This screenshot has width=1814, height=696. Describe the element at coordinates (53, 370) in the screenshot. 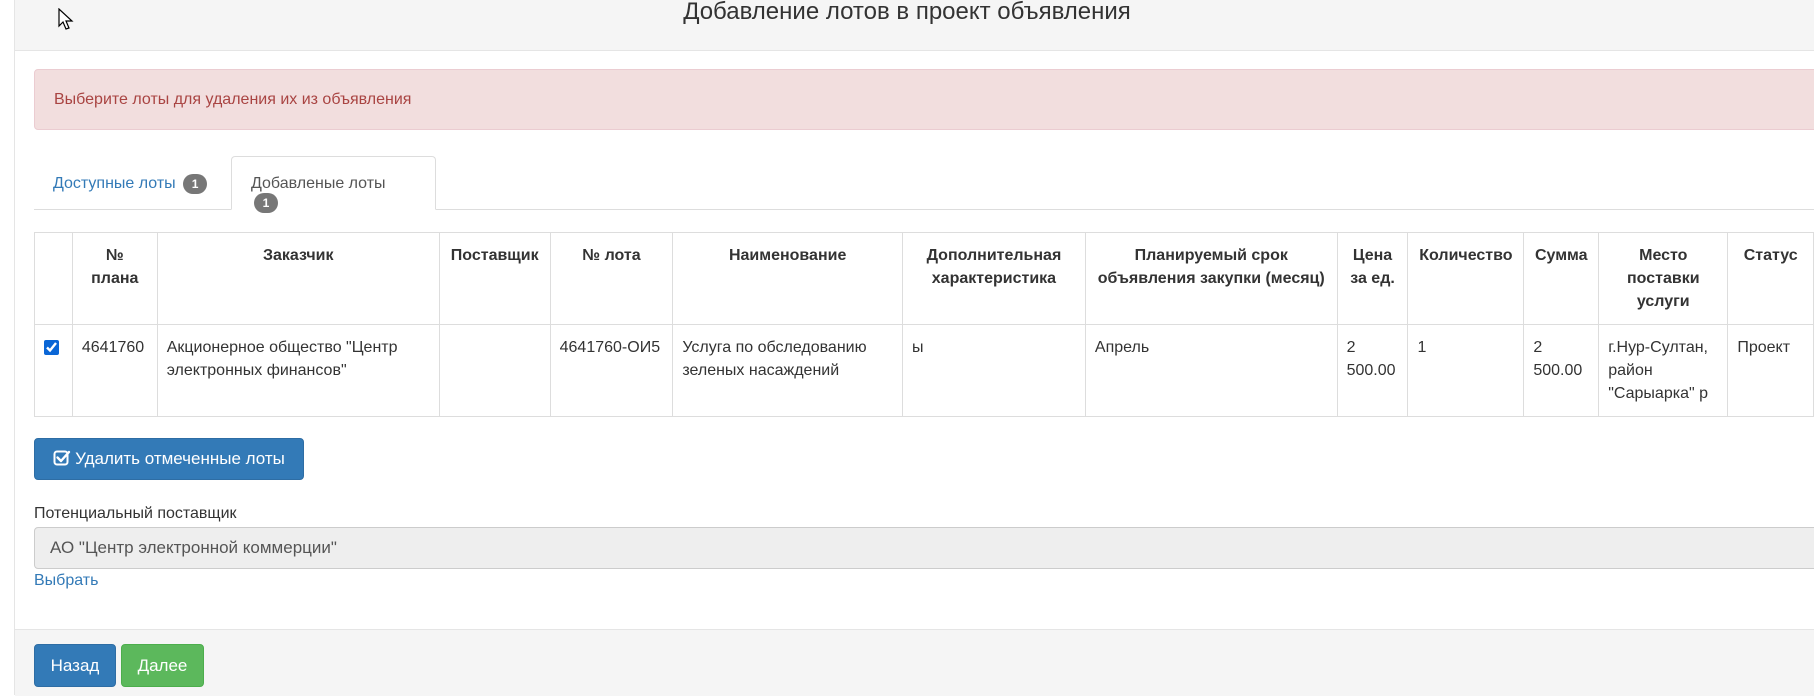

I see `row-checkbox-cell` at that location.